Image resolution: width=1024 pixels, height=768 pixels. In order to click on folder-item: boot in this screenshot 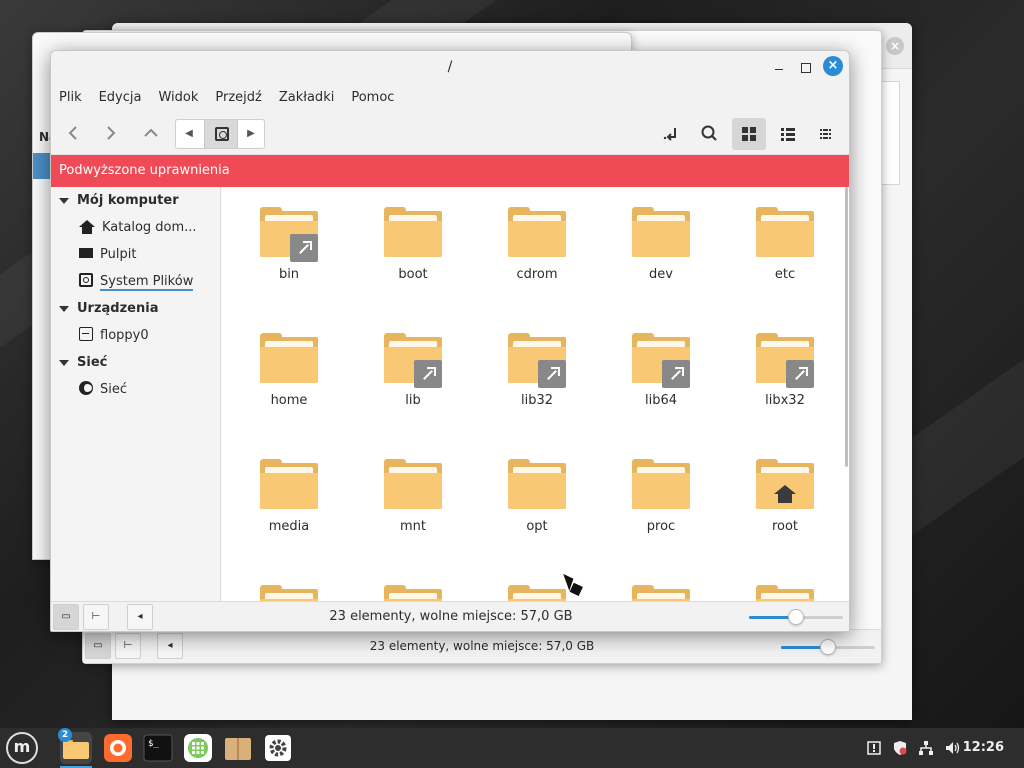, I will do `click(413, 242)`.